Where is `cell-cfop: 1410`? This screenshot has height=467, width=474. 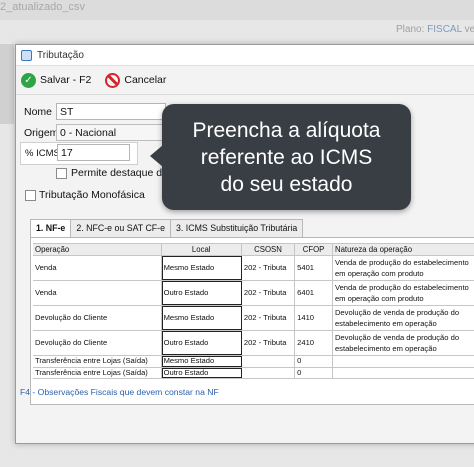 cell-cfop: 1410 is located at coordinates (314, 318).